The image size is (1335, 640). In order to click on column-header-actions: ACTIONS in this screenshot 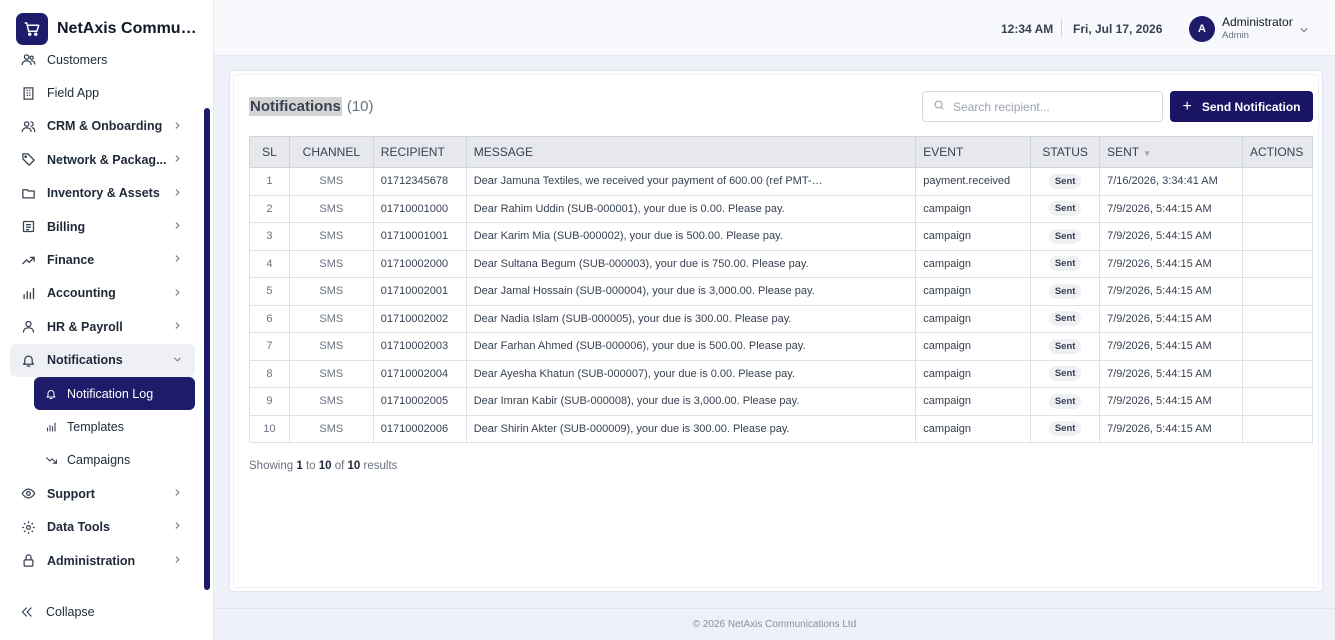, I will do `click(1277, 152)`.